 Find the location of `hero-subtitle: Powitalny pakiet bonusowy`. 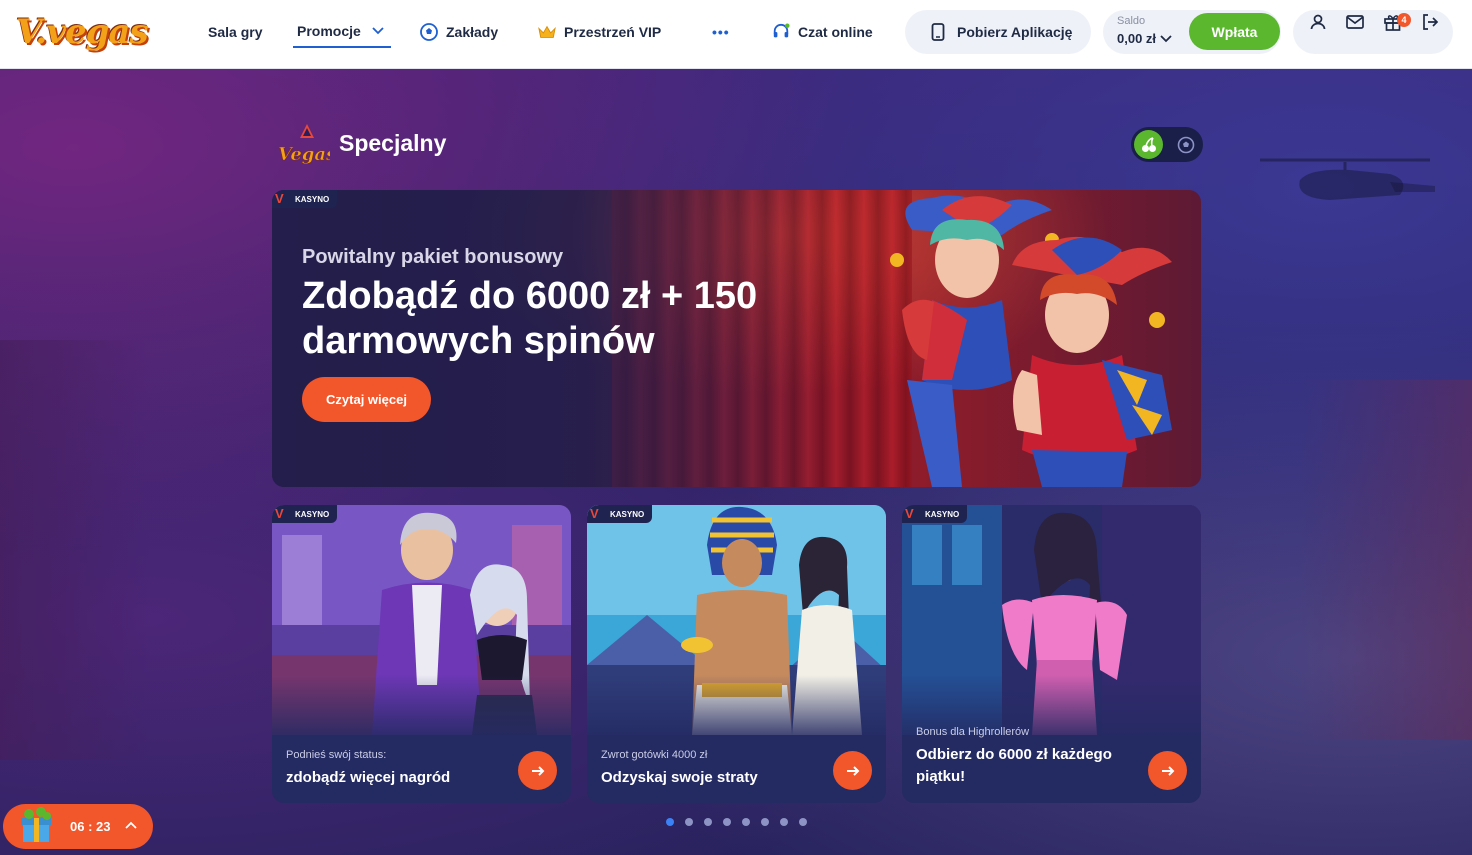

hero-subtitle: Powitalny pakiet bonusowy is located at coordinates (433, 257).